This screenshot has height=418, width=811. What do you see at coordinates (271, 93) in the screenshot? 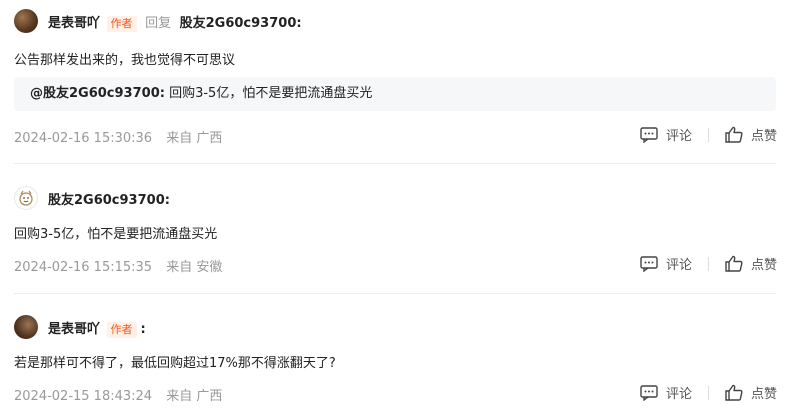
I see `quoted-text: 回购3-5亿，怕不是要把流通盘买光` at bounding box center [271, 93].